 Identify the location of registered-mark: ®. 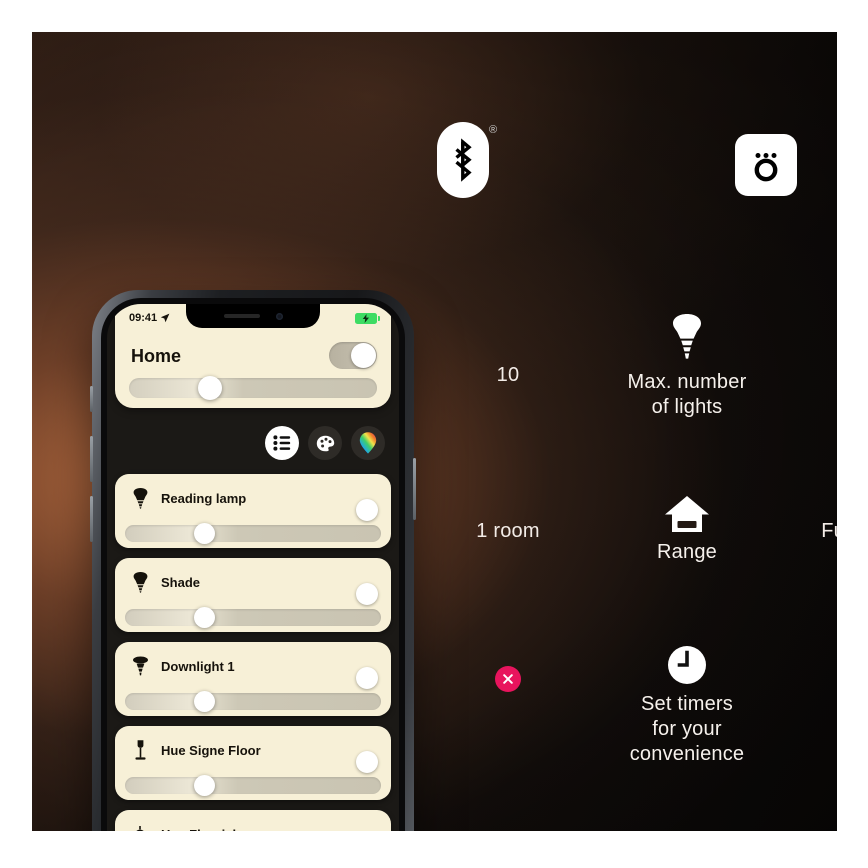
(493, 130).